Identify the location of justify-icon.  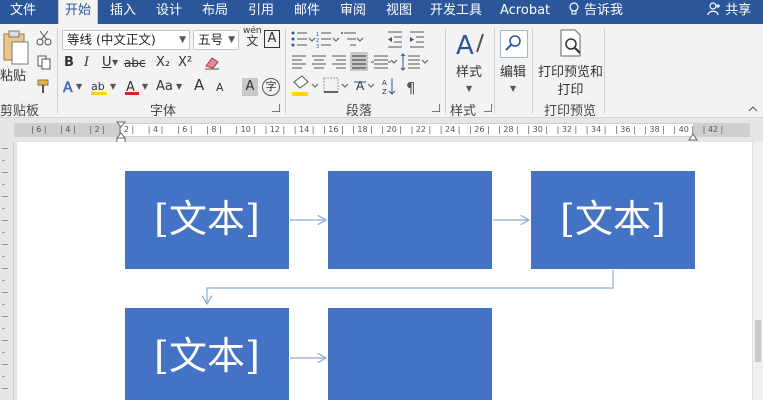
(359, 61).